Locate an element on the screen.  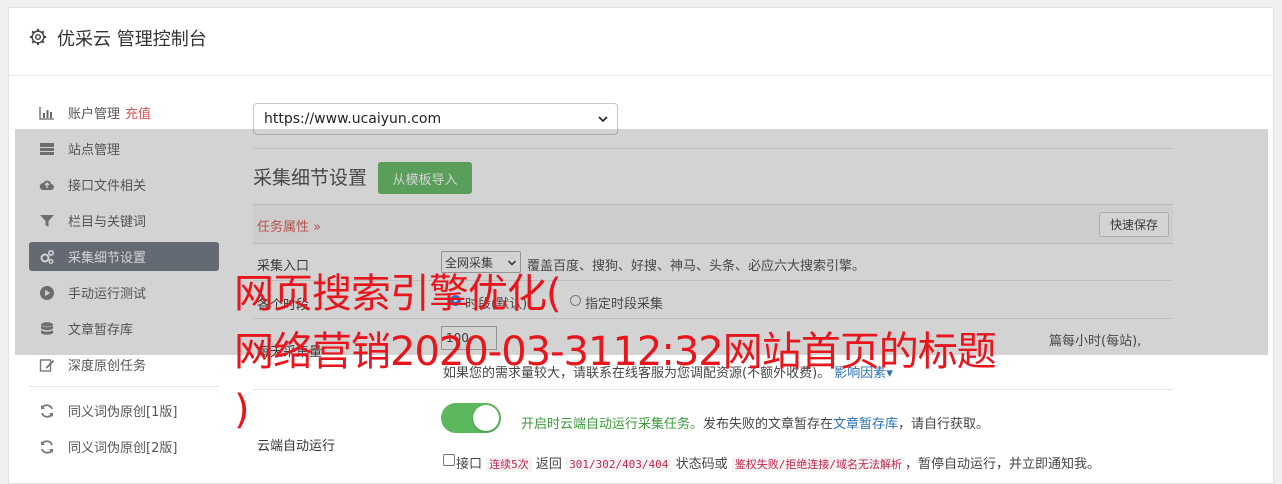
mid1: 返回 is located at coordinates (548, 464).